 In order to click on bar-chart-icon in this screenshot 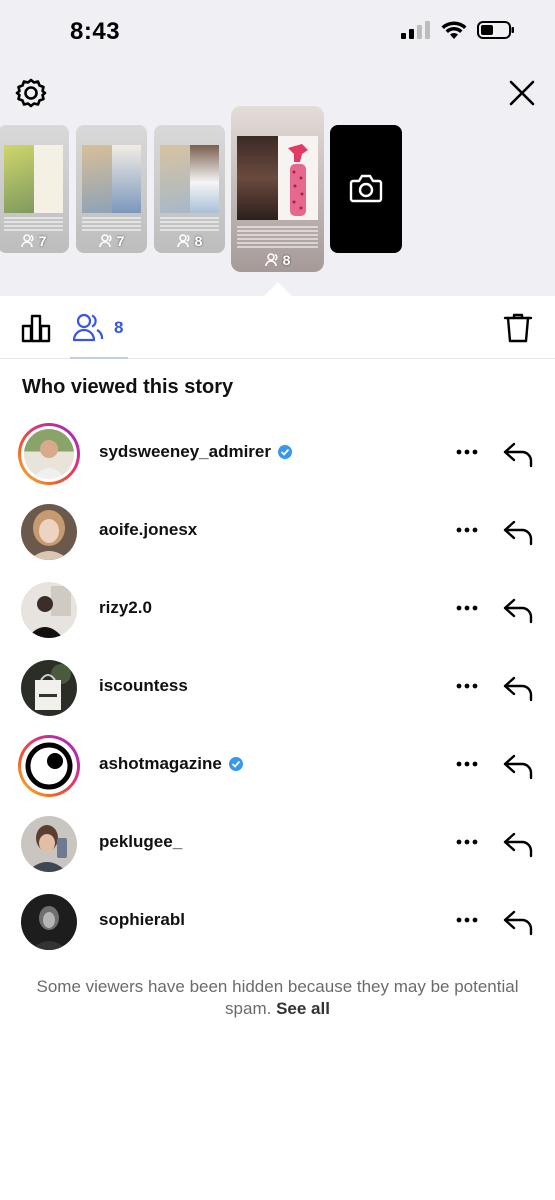, I will do `click(36, 328)`.